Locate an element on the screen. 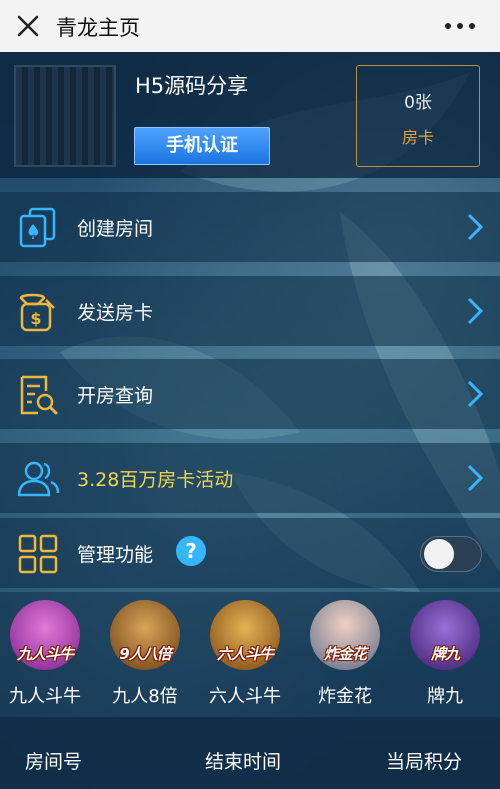 Image resolution: width=500 pixels, height=789 pixels. game-item-zhajinhua: 炸金花 炸金花 is located at coordinates (345, 654).